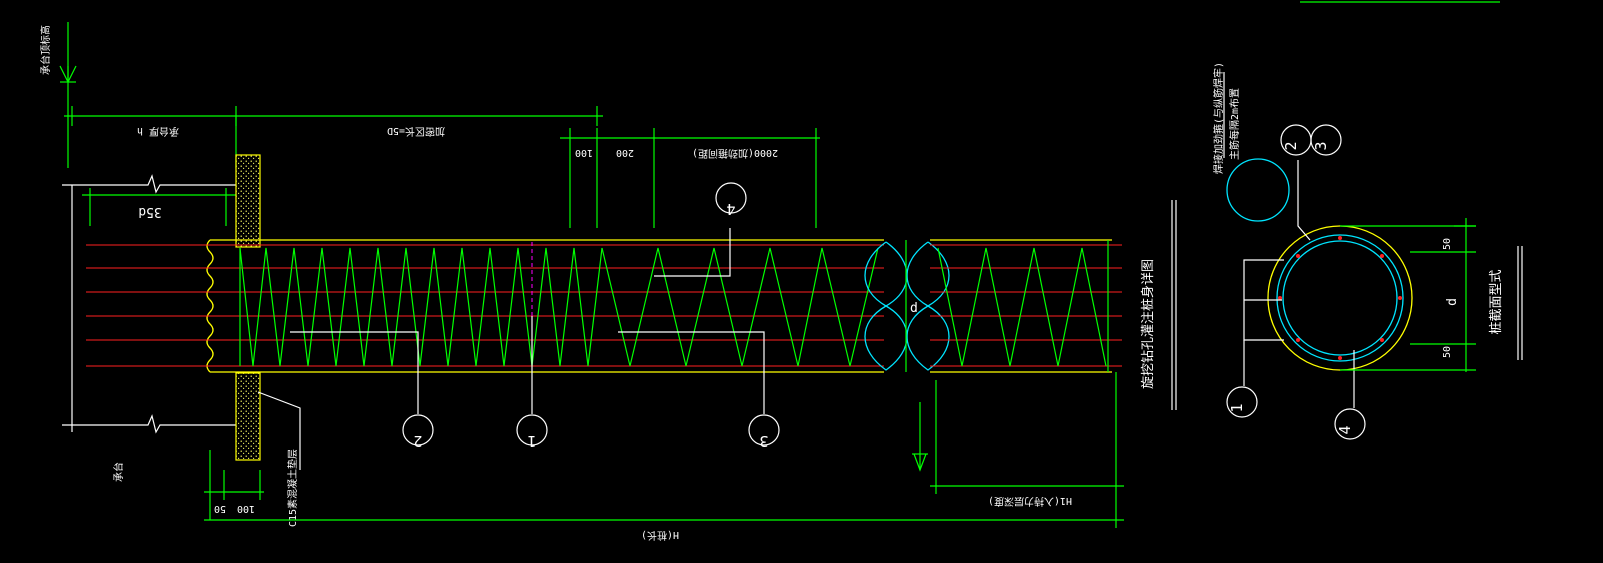  I want to click on dim-h-total-label: H(桩长), so click(660, 535).